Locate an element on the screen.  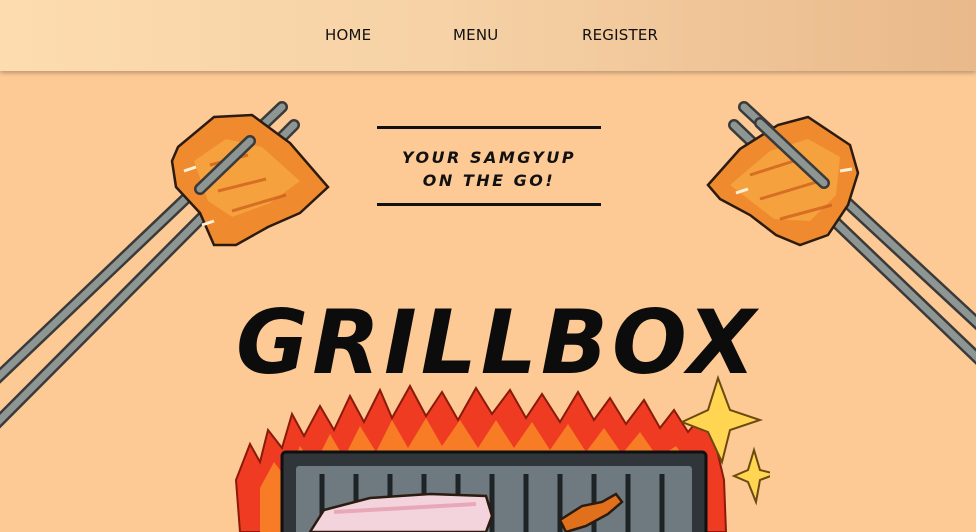
nav-home-link: HOME is located at coordinates (348, 35).